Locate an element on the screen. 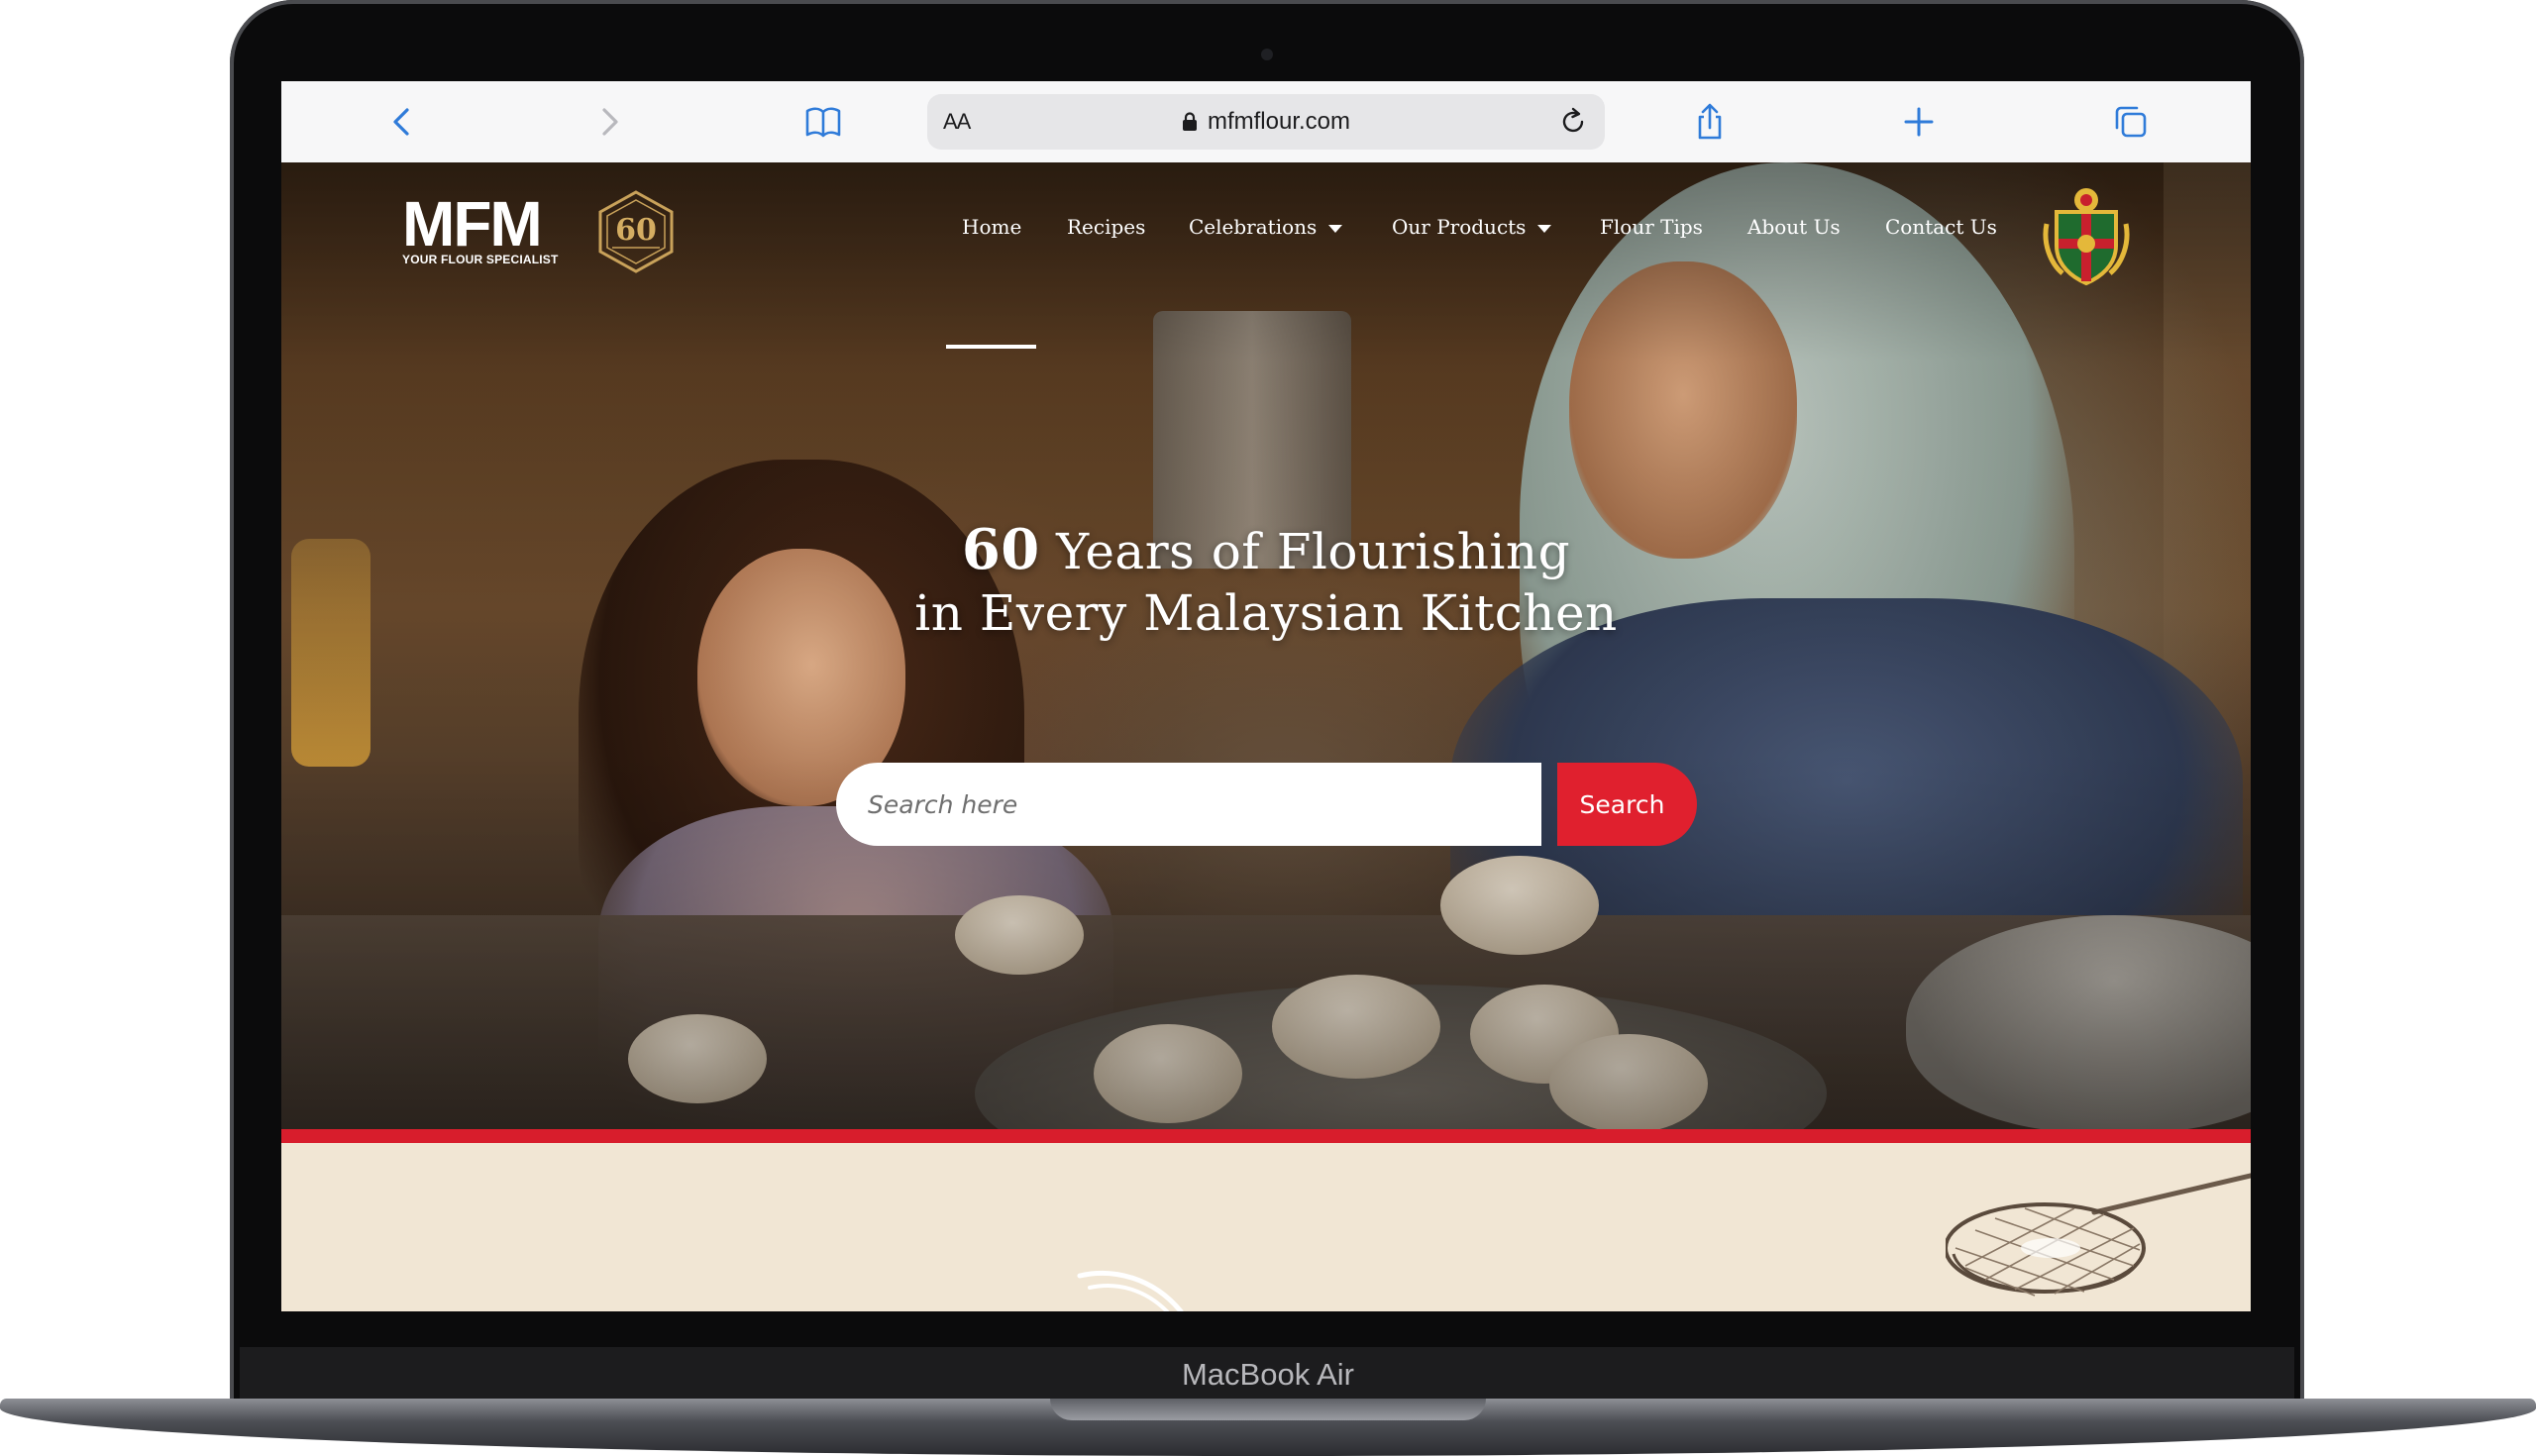 Image resolution: width=2536 pixels, height=1456 pixels. sixty-years-badge-icon: 60 is located at coordinates (636, 231).